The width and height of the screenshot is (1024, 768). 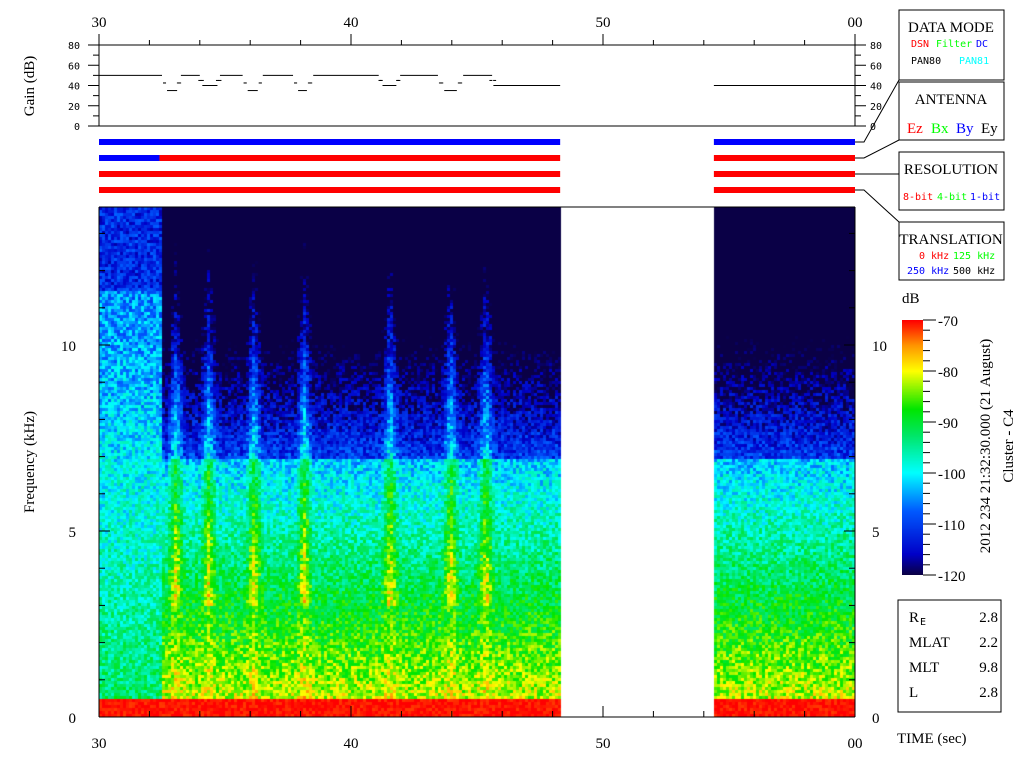 What do you see at coordinates (989, 129) in the screenshot?
I see `legend-item: Ey` at bounding box center [989, 129].